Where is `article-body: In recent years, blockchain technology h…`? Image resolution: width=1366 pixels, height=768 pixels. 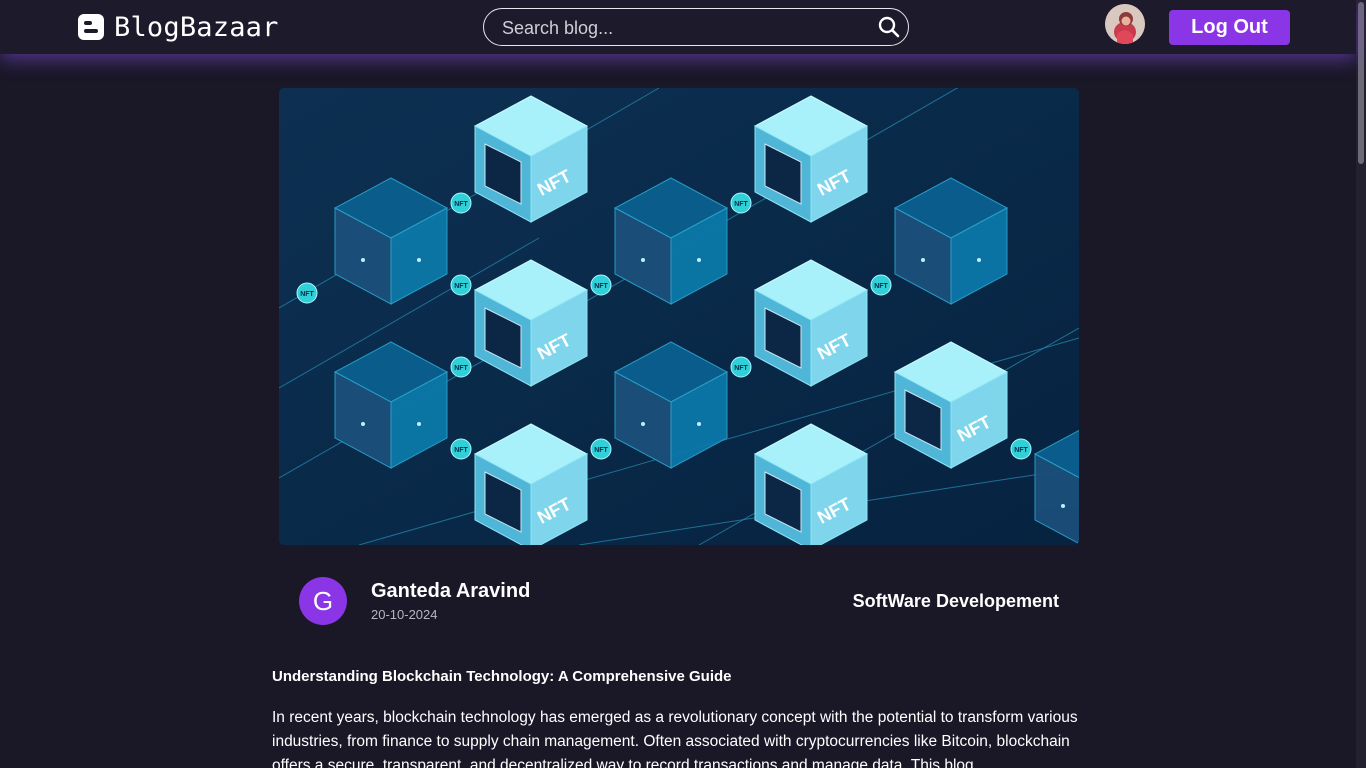
article-body: In recent years, blockchain technology h… is located at coordinates (675, 738).